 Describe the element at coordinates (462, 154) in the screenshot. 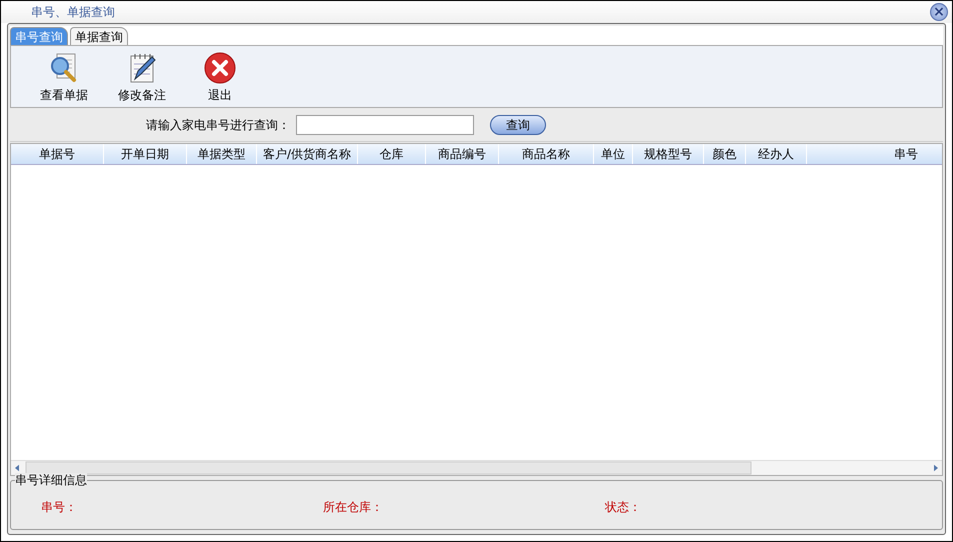

I see `column-header: 商品编号` at that location.